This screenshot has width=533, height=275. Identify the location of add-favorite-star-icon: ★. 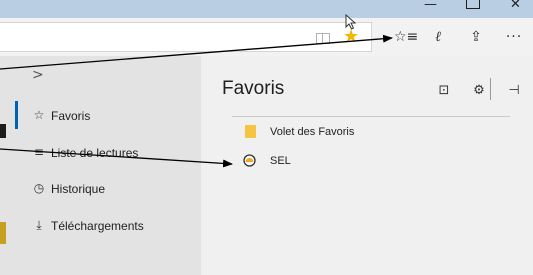
(351, 37).